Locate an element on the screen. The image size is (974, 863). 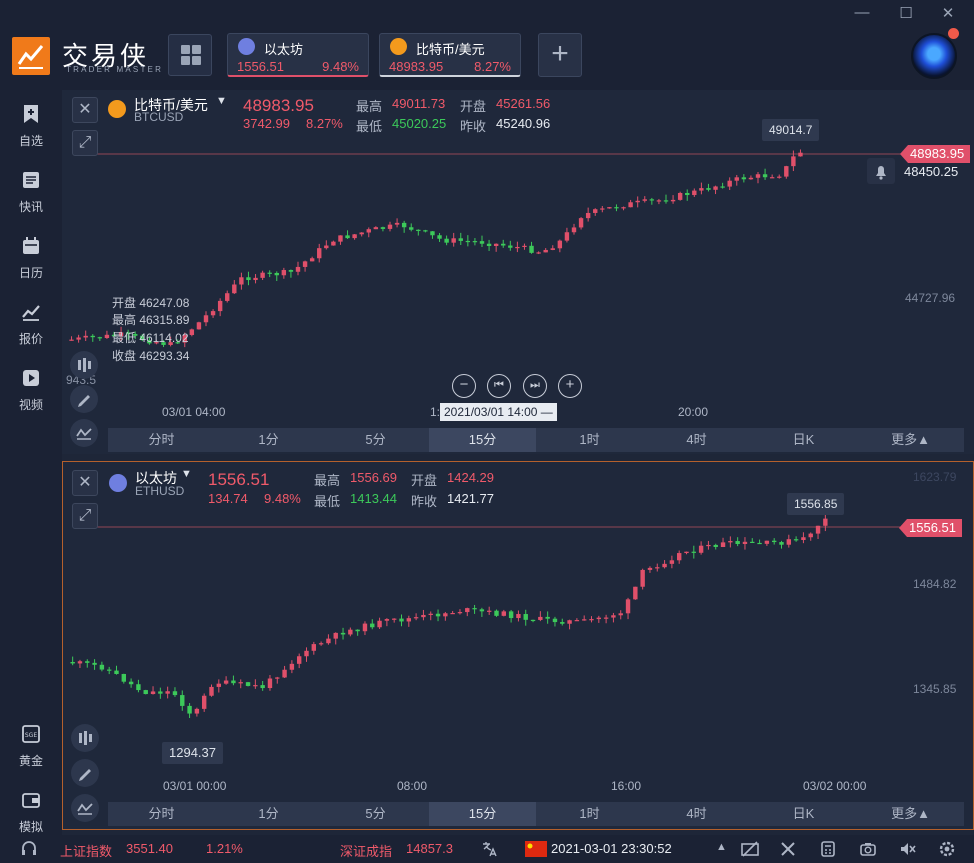
zoom-in-icon: + is located at coordinates (570, 386).